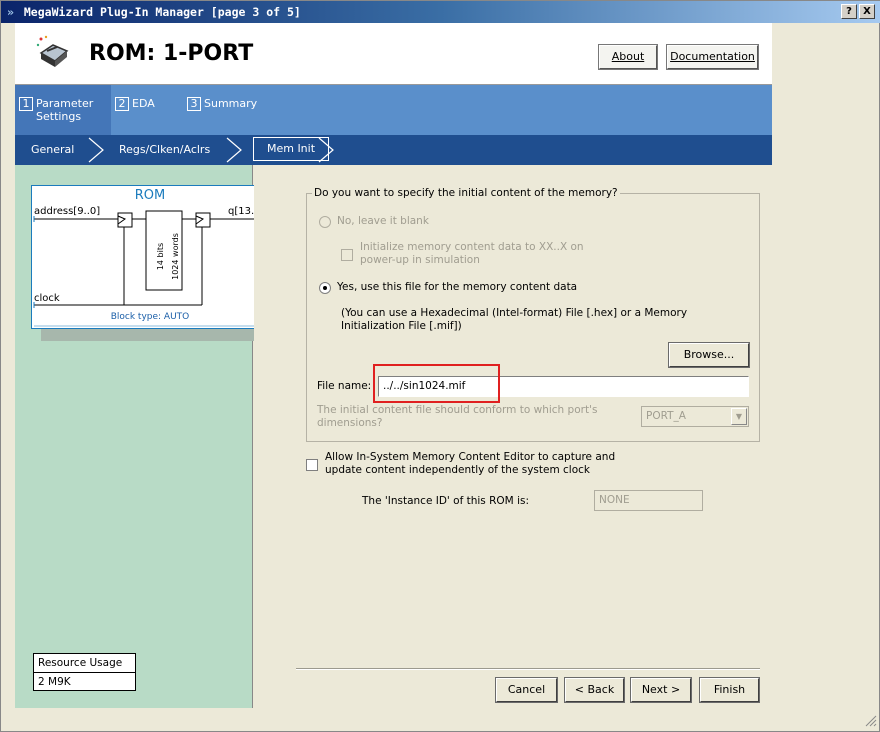 The width and height of the screenshot is (880, 732). What do you see at coordinates (175, 256) in the screenshot?
I see `words-label: 1024 words` at bounding box center [175, 256].